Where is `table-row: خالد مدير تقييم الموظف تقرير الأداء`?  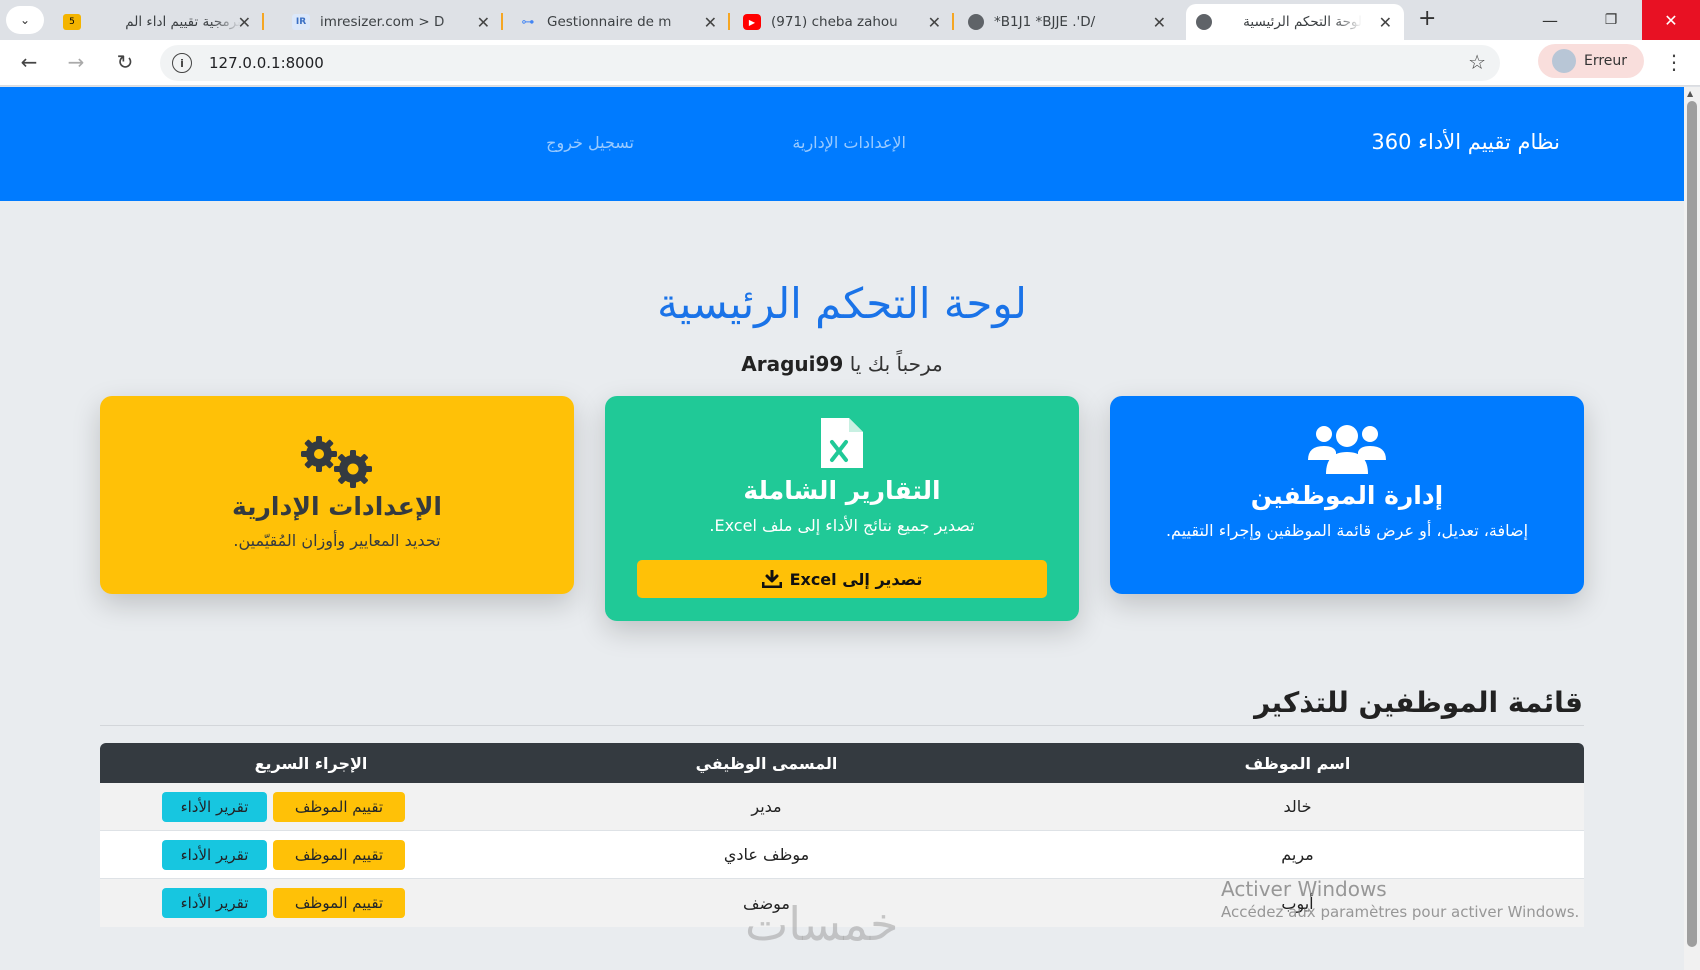 table-row: خالد مدير تقييم الموظف تقرير الأداء is located at coordinates (842, 807).